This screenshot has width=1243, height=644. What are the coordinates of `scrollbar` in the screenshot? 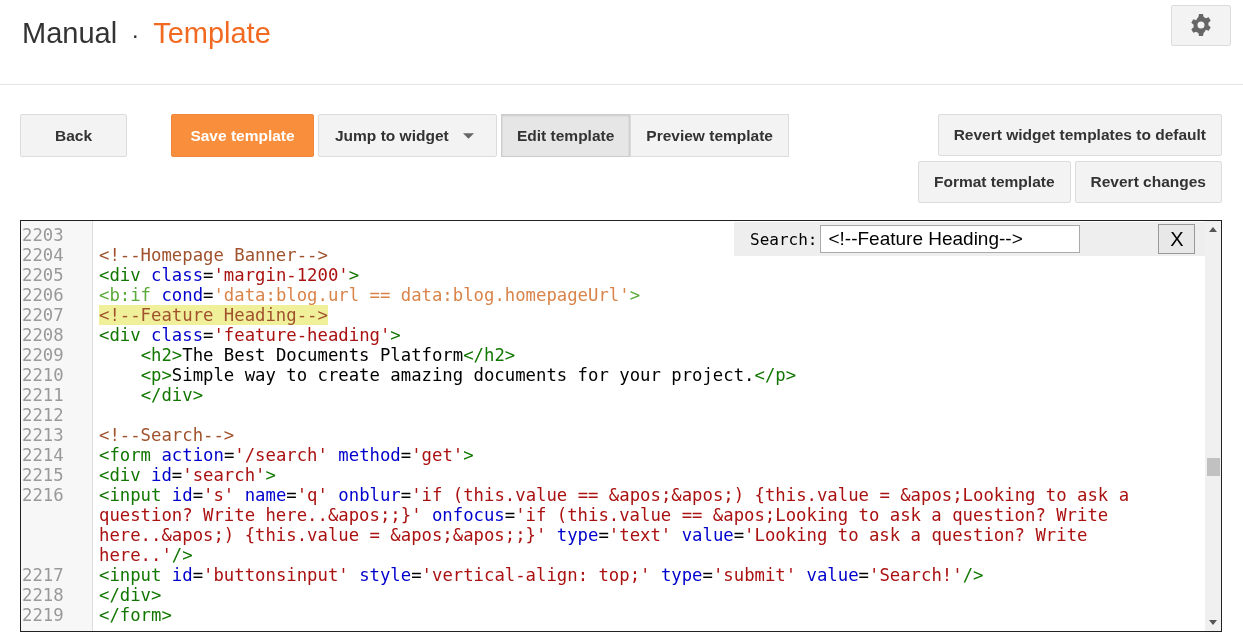 It's located at (1213, 426).